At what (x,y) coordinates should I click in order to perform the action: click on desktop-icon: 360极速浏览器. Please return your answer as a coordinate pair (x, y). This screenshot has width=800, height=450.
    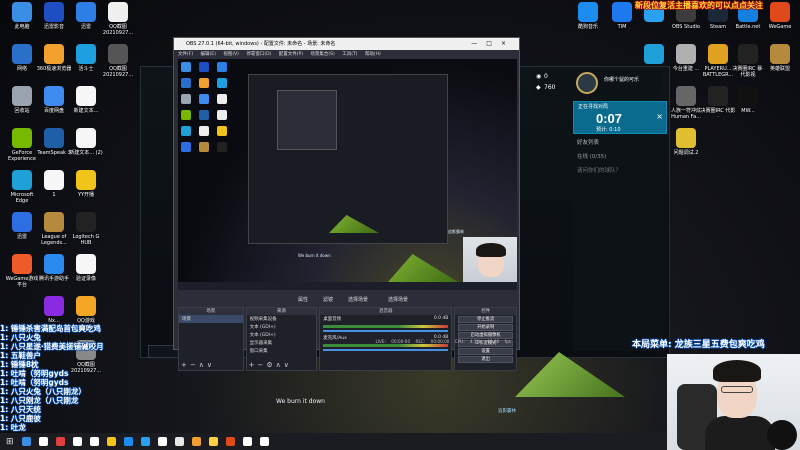
    Looking at the image, I should click on (54, 58).